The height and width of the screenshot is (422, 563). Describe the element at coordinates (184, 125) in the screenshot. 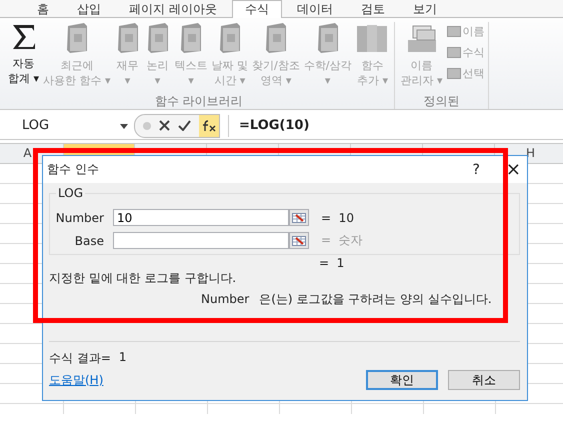

I see `check-icon` at that location.